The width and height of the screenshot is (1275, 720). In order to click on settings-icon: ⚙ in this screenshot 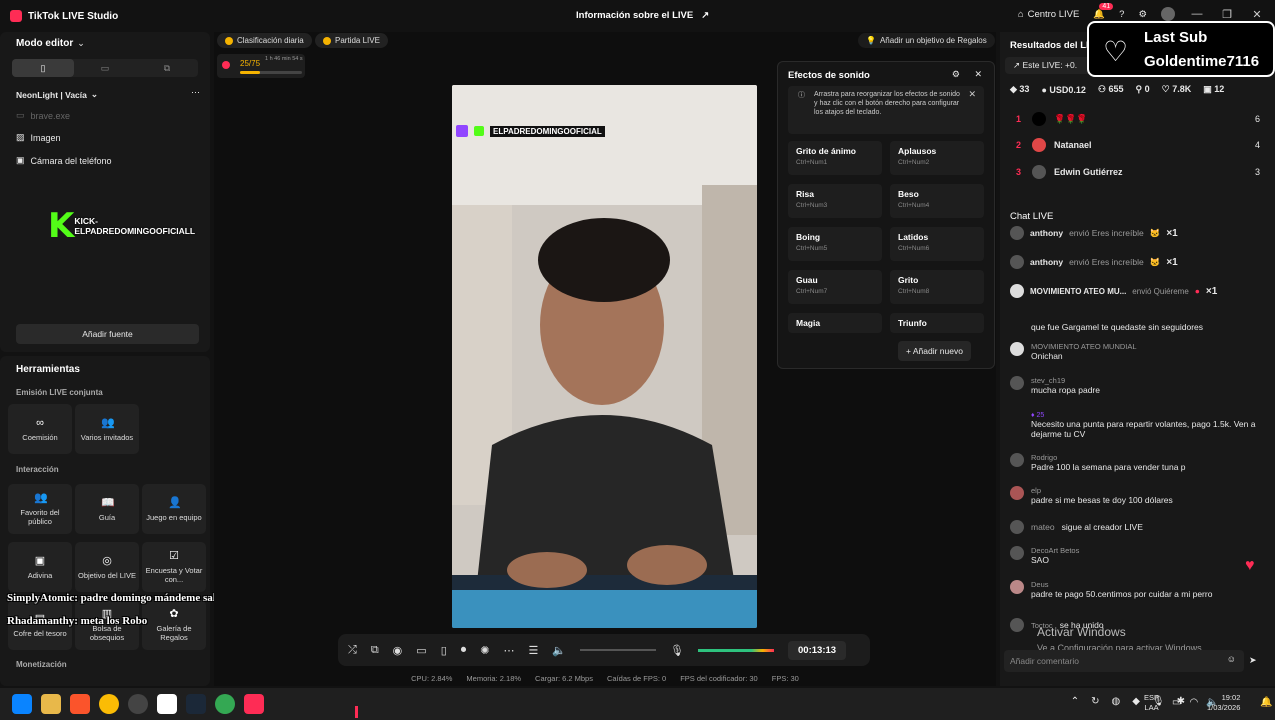, I will do `click(956, 74)`.